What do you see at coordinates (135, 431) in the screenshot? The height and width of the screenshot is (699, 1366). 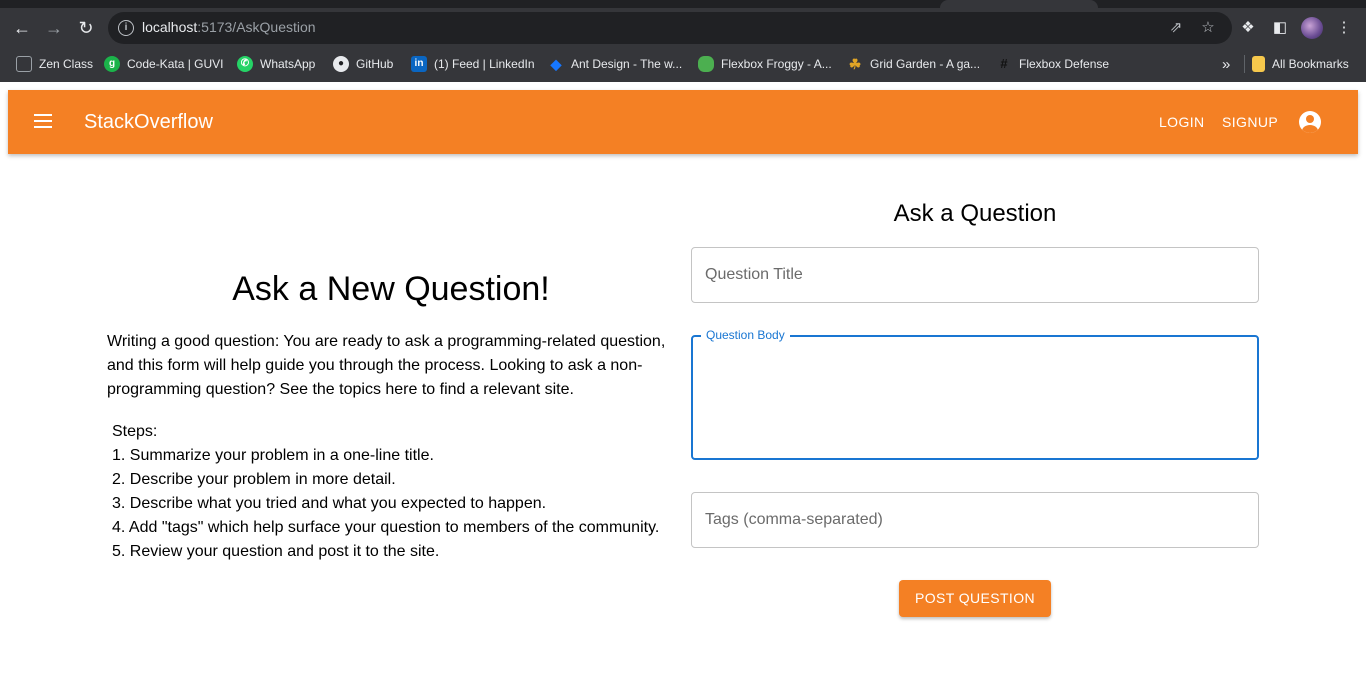 I see `steps-heading: Steps:` at bounding box center [135, 431].